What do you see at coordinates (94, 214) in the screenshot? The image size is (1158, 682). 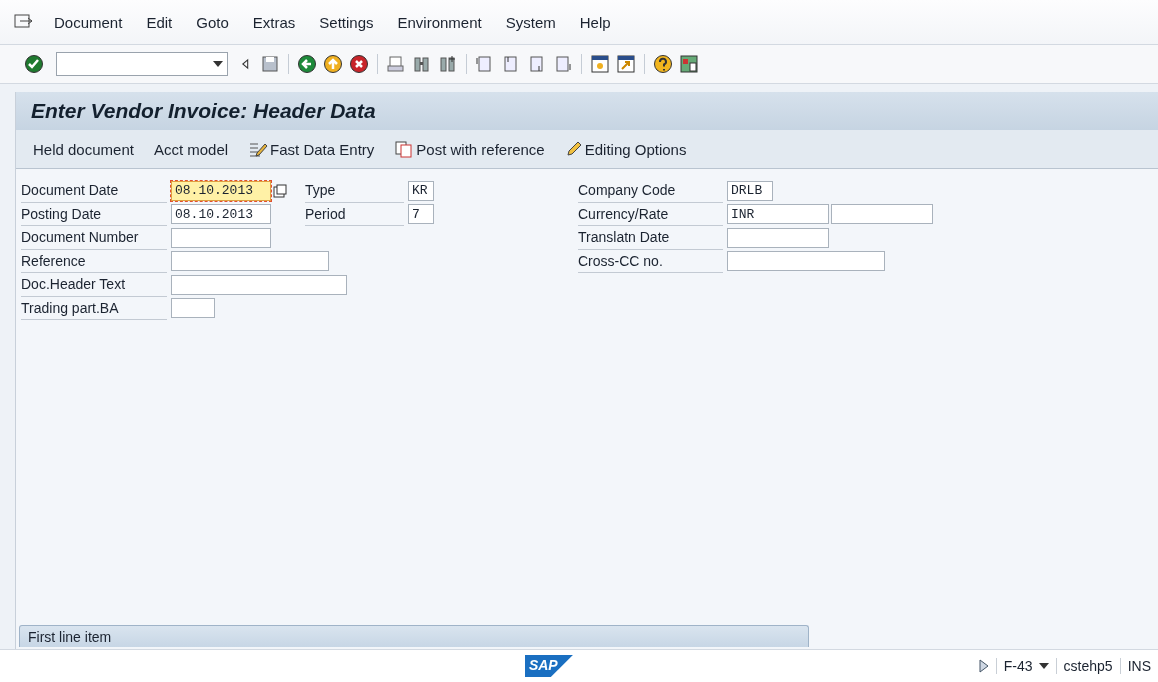 I see `field-label: Posting Date` at bounding box center [94, 214].